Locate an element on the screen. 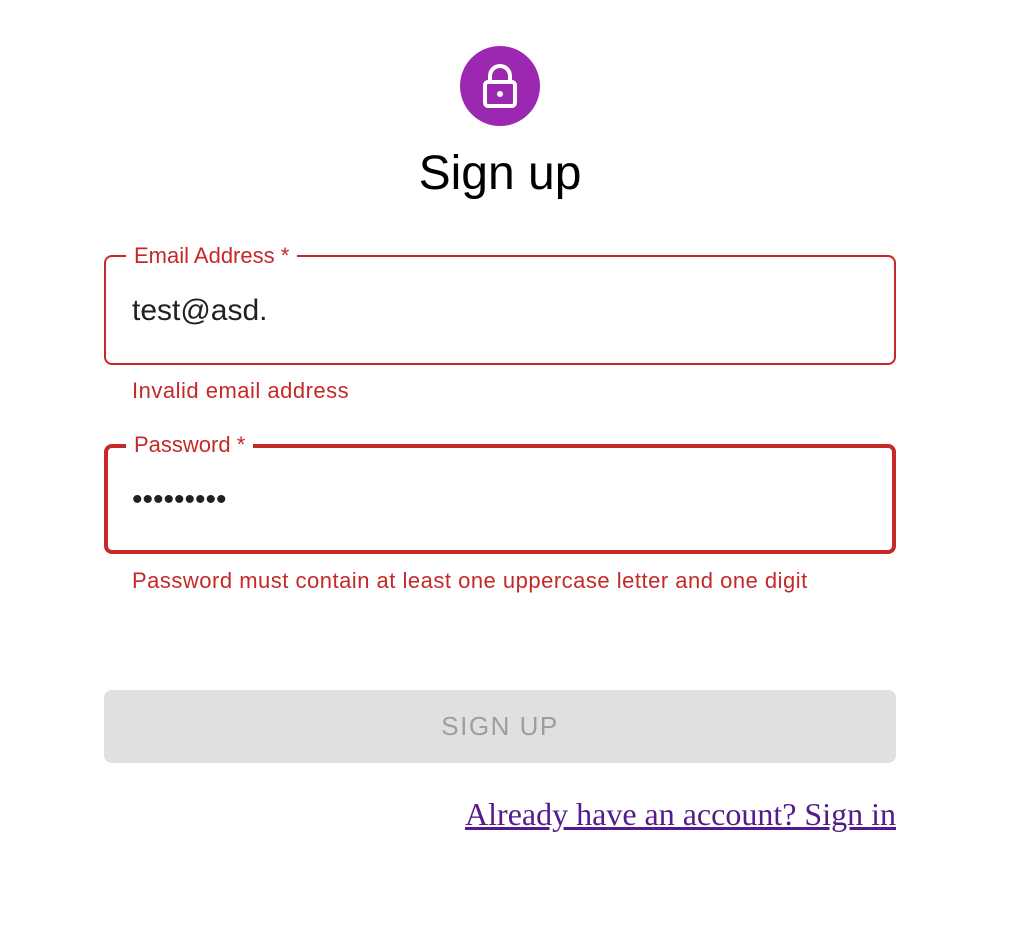 The width and height of the screenshot is (1022, 948). email-field: Email Address * is located at coordinates (500, 304).